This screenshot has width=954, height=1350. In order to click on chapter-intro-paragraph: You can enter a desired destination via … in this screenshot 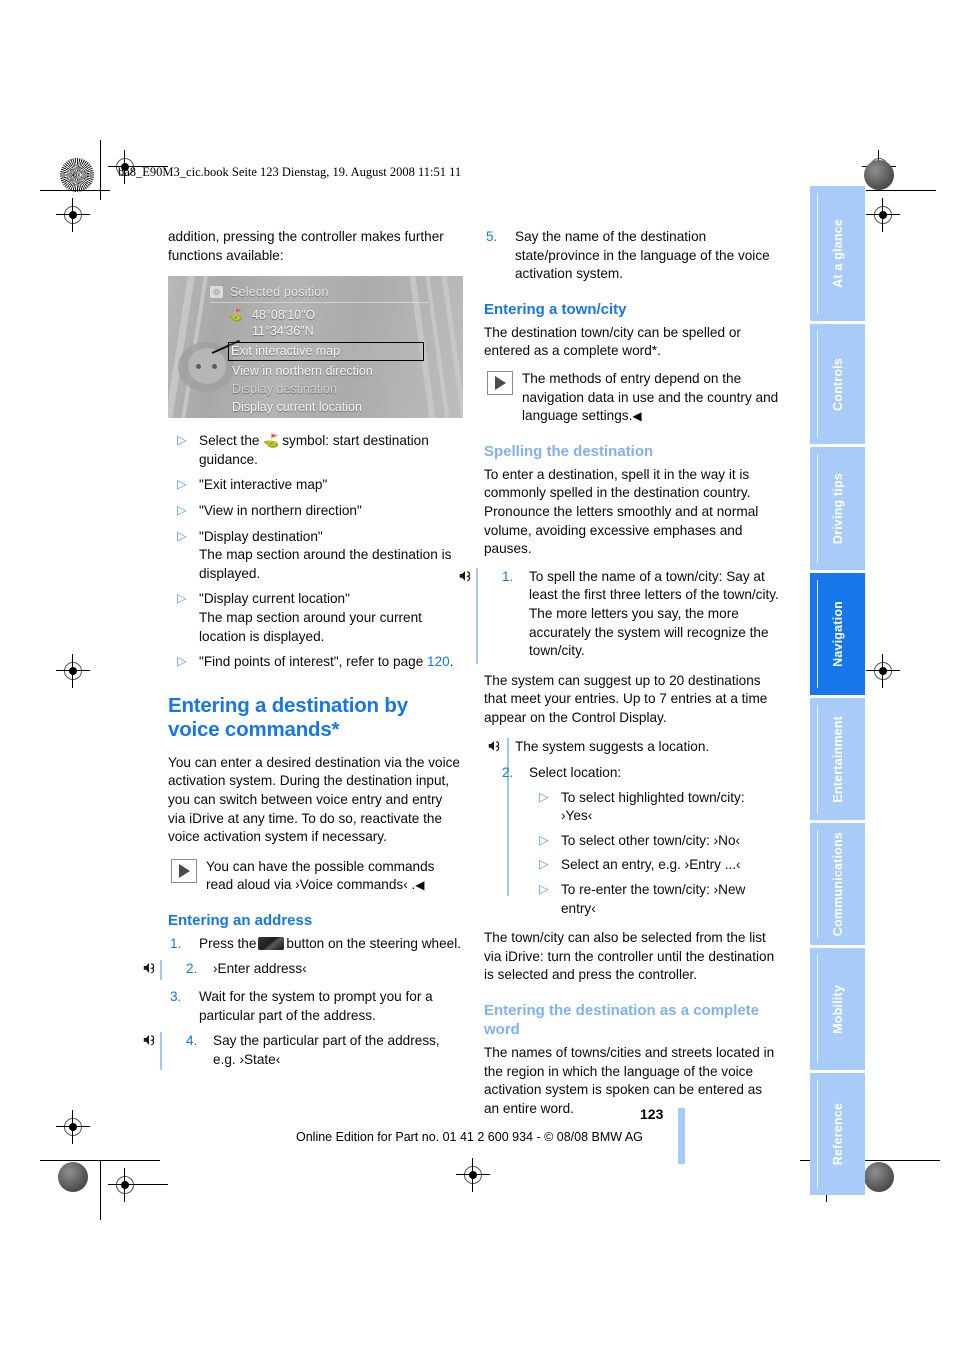, I will do `click(314, 799)`.